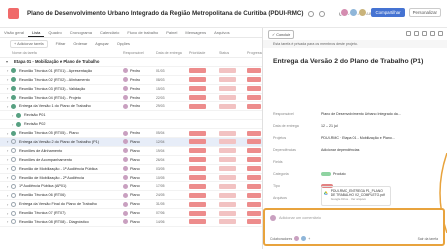 This screenshot has width=447, height=249. I want to click on due-date: 05/04, so click(160, 133).